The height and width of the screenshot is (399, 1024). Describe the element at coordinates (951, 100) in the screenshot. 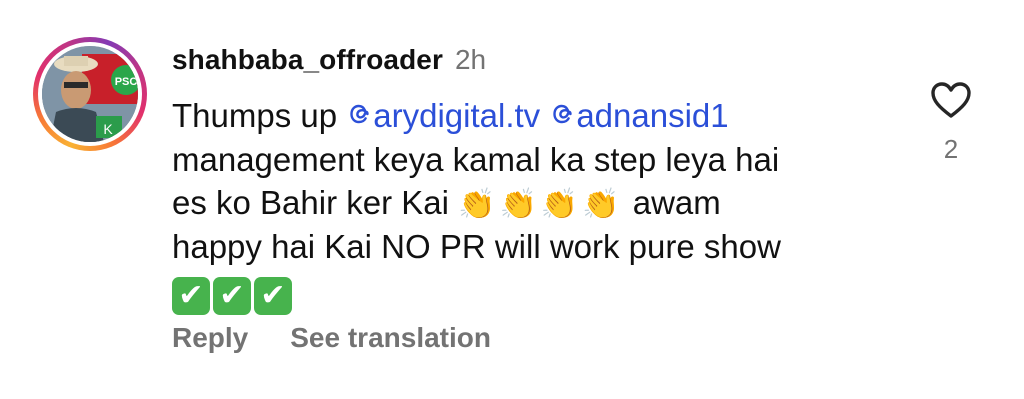

I see `heart-icon` at that location.